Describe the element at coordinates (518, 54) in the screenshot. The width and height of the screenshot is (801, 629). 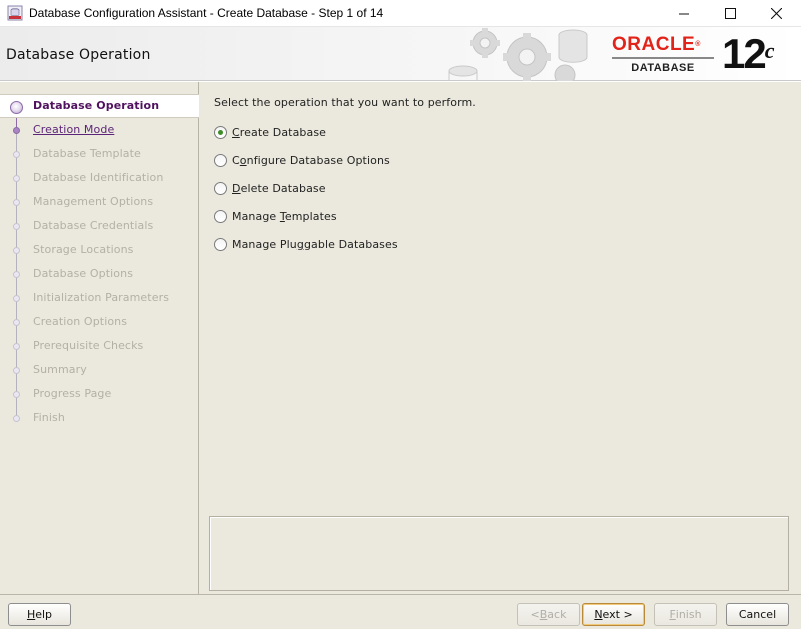
I see `gears-database-graphic-icon` at that location.